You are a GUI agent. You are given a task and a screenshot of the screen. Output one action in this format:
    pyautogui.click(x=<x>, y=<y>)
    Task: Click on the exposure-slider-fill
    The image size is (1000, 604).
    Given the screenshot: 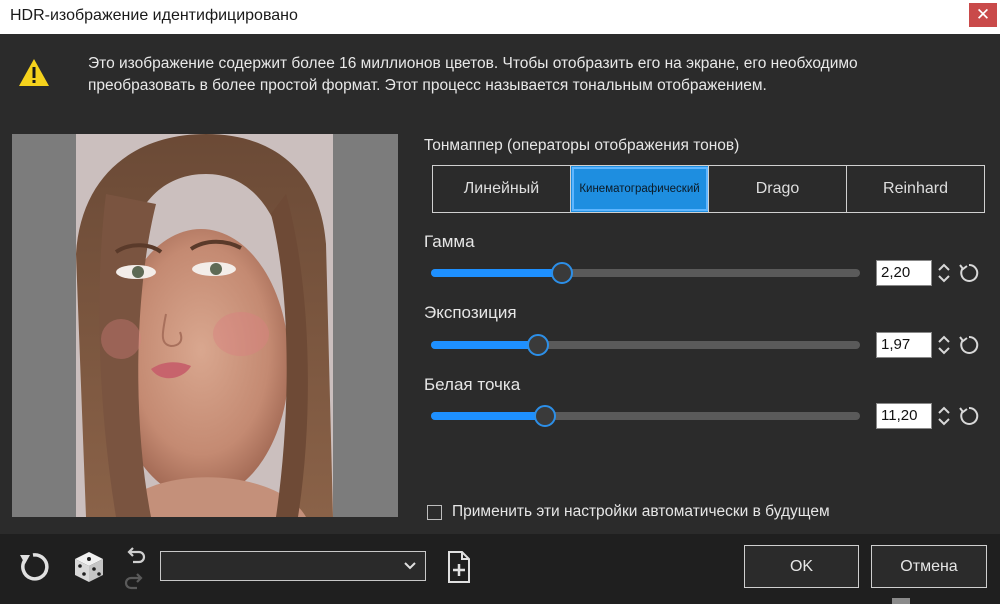 What is the action you would take?
    pyautogui.click(x=485, y=345)
    